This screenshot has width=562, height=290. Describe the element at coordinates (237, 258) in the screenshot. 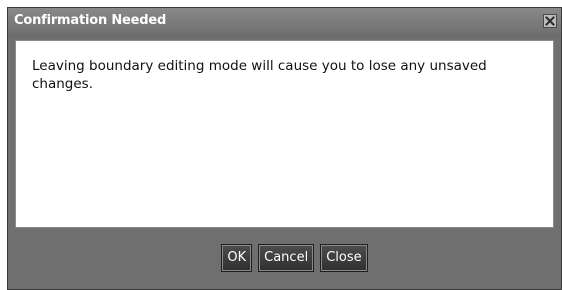

I see `ok-button: OK` at that location.